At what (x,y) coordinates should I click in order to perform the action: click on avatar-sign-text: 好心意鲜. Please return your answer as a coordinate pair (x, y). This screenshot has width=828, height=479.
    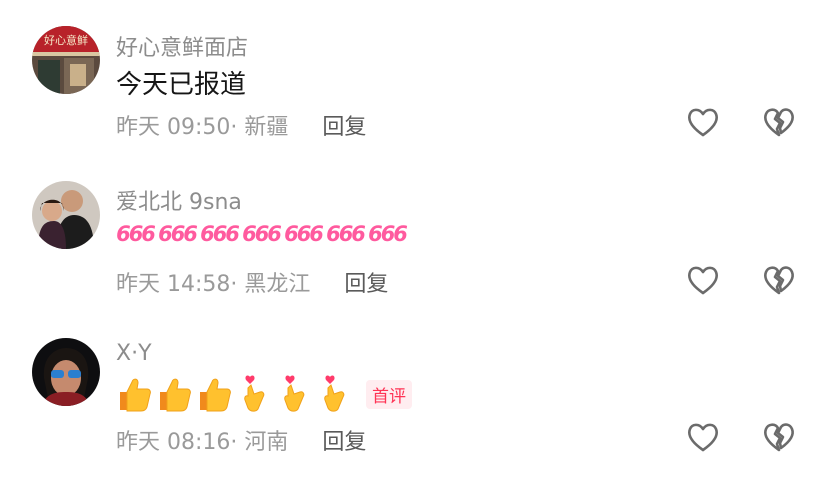
    Looking at the image, I should click on (66, 40).